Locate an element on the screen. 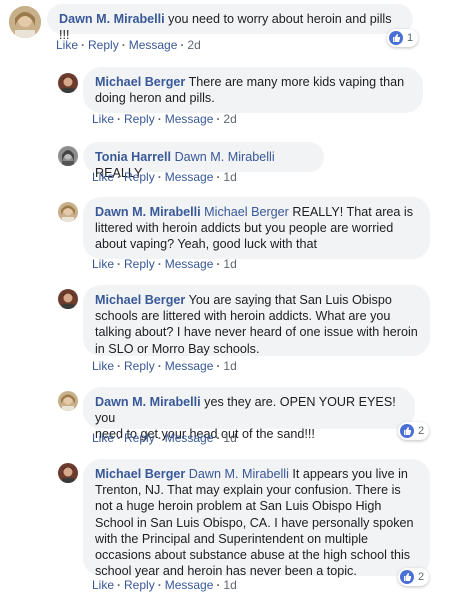  comment-text: doing heron and pills. is located at coordinates (155, 98).